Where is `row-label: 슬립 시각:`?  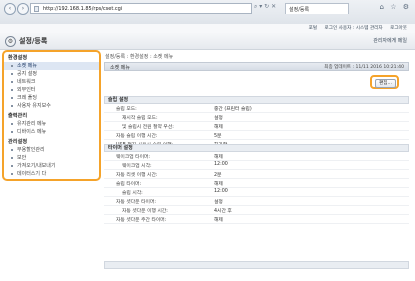 row-label: 슬립 시각: is located at coordinates (132, 193).